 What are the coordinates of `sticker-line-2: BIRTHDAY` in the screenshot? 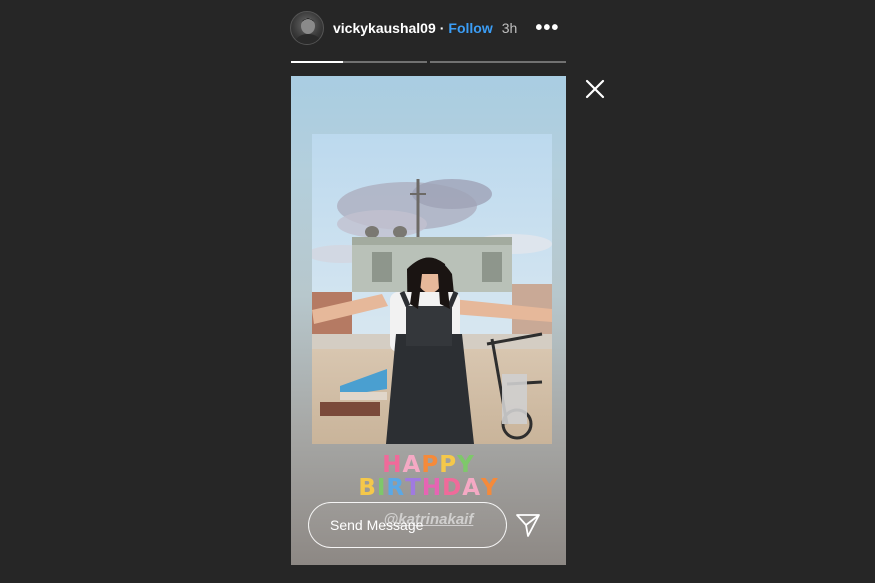 It's located at (428, 488).